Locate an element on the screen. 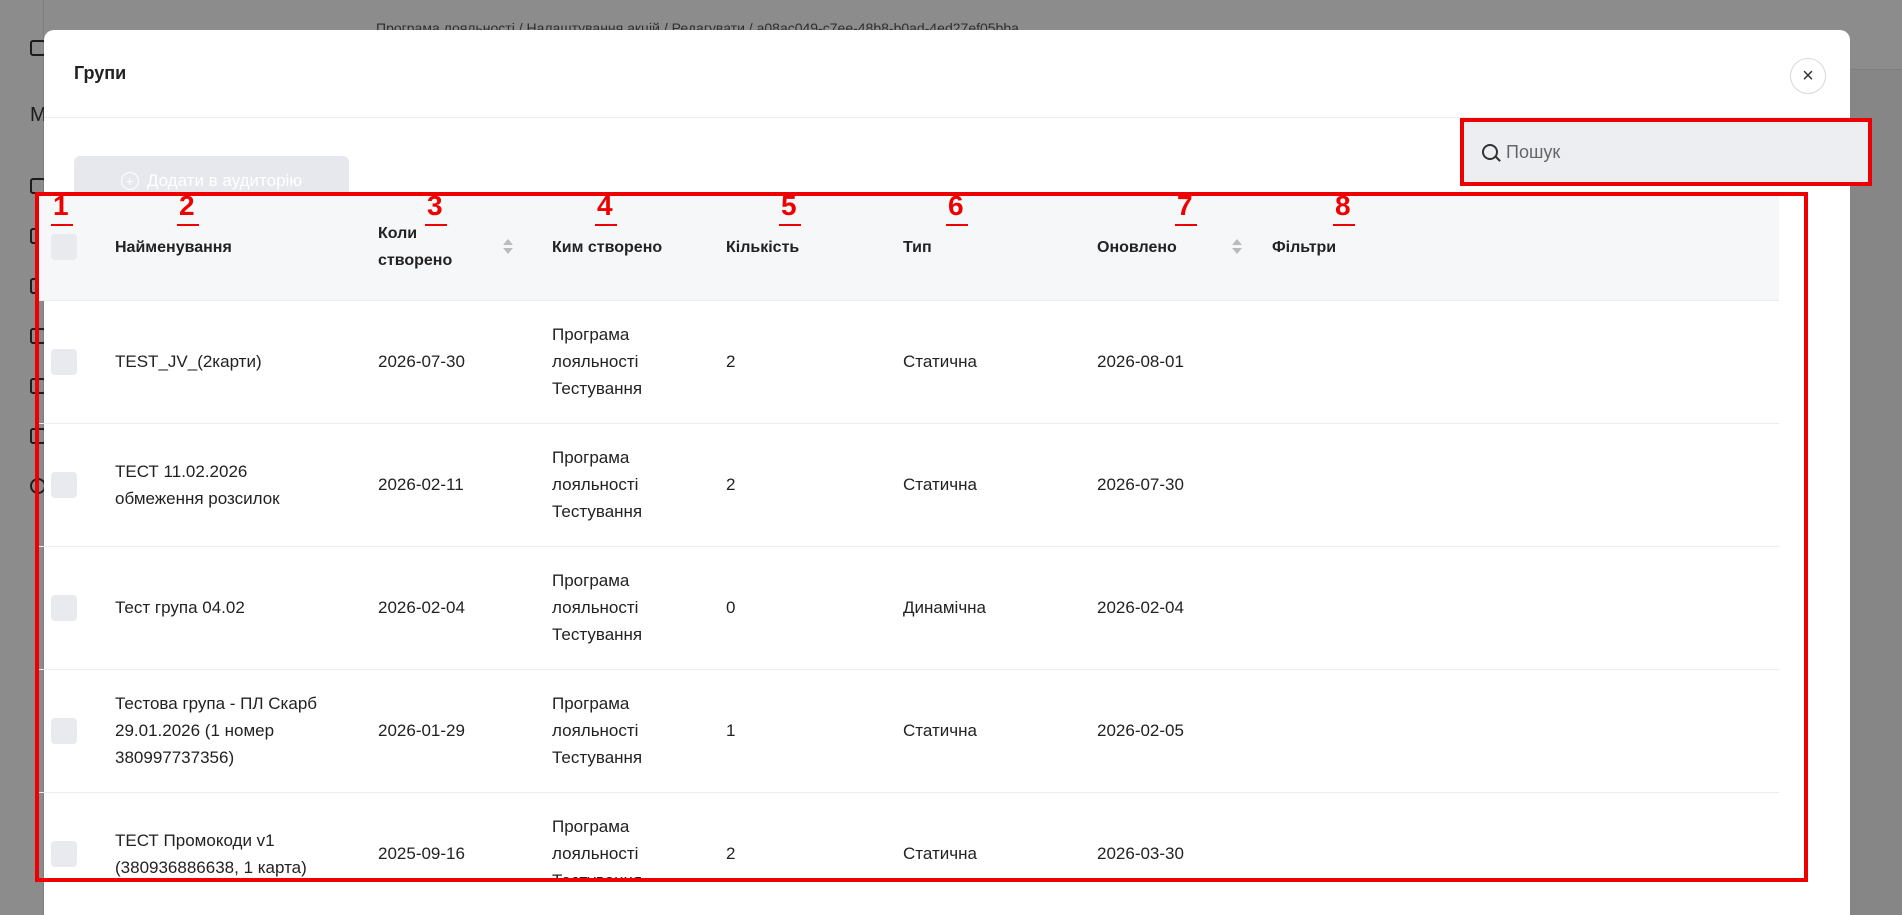 Image resolution: width=1902 pixels, height=915 pixels. plus-circle-icon: + is located at coordinates (129, 181).